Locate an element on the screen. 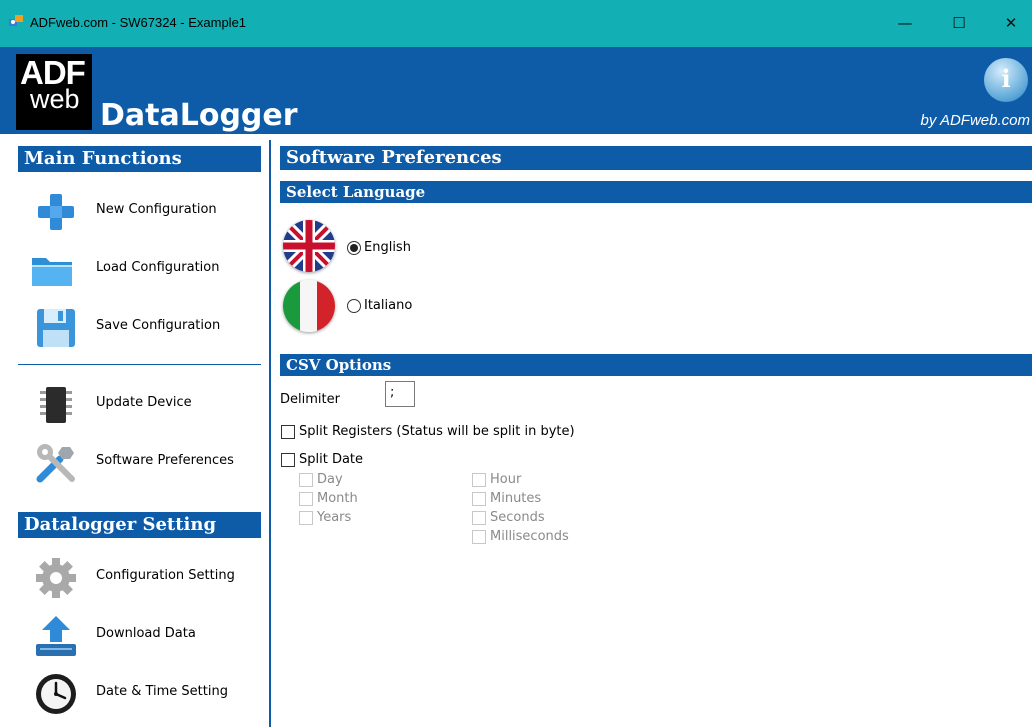 The width and height of the screenshot is (1032, 727). split-date-checkbox: Split Date is located at coordinates (322, 459).